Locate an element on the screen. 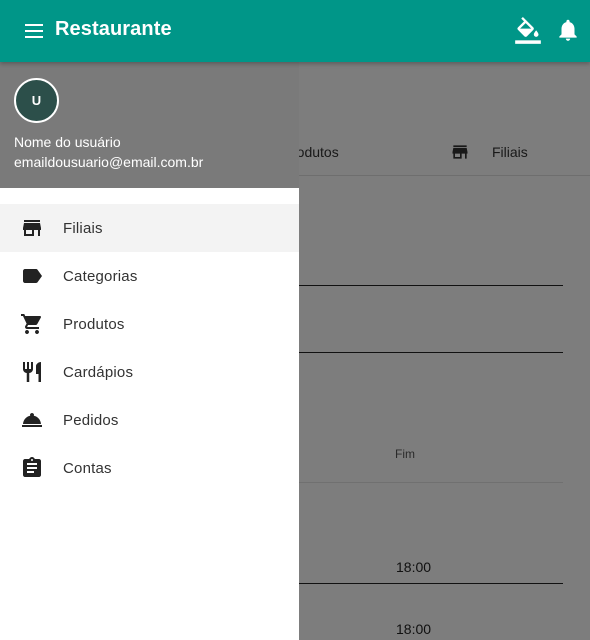  nav-item-filiais: Filiais is located at coordinates (149, 228).